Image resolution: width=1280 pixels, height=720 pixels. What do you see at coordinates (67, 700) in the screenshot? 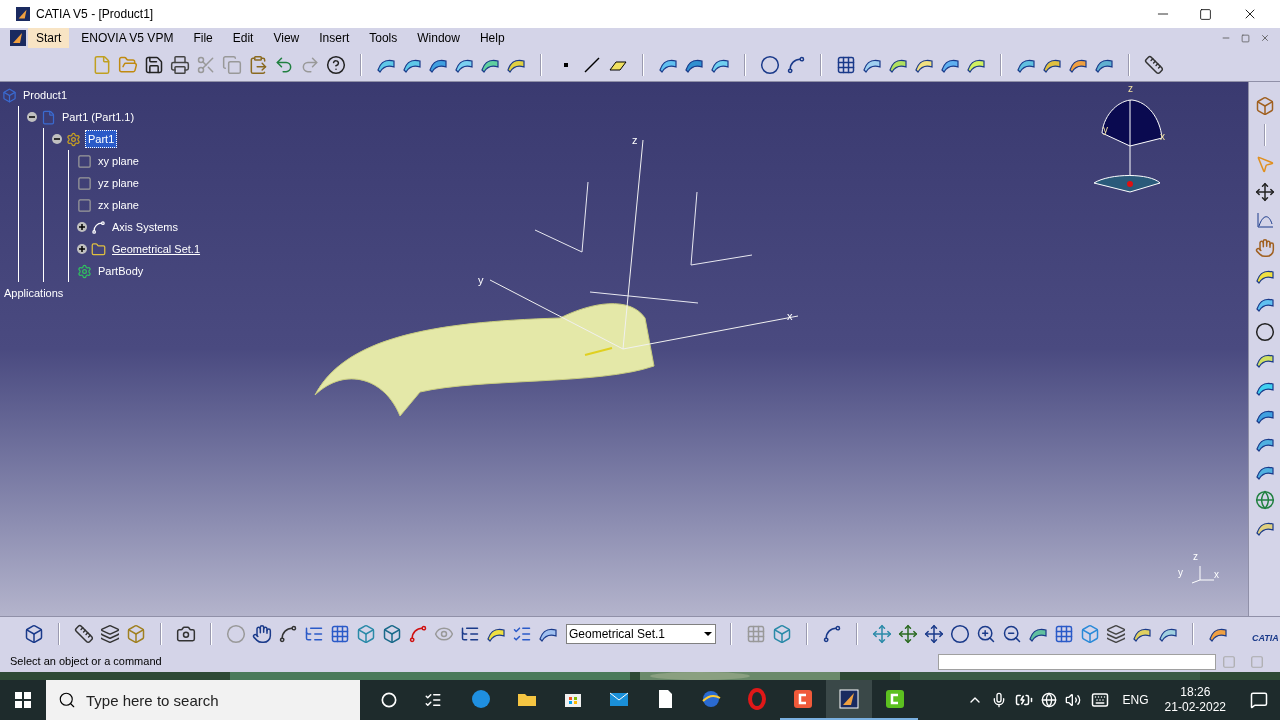
I see `search-icon` at bounding box center [67, 700].